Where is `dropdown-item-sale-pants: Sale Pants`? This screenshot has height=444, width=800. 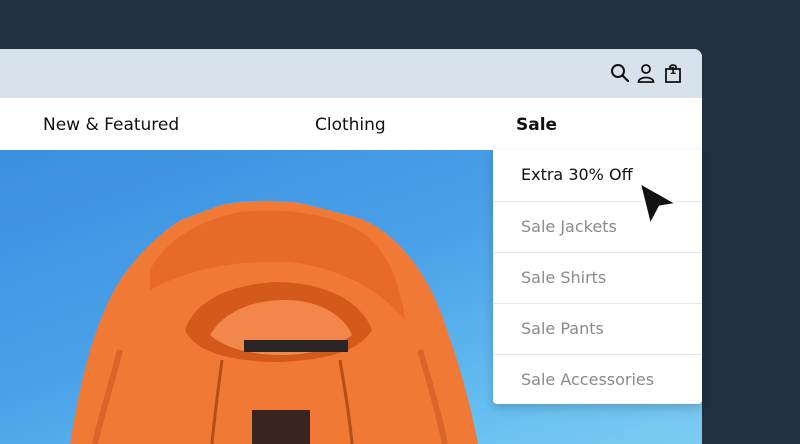 dropdown-item-sale-pants: Sale Pants is located at coordinates (597, 328).